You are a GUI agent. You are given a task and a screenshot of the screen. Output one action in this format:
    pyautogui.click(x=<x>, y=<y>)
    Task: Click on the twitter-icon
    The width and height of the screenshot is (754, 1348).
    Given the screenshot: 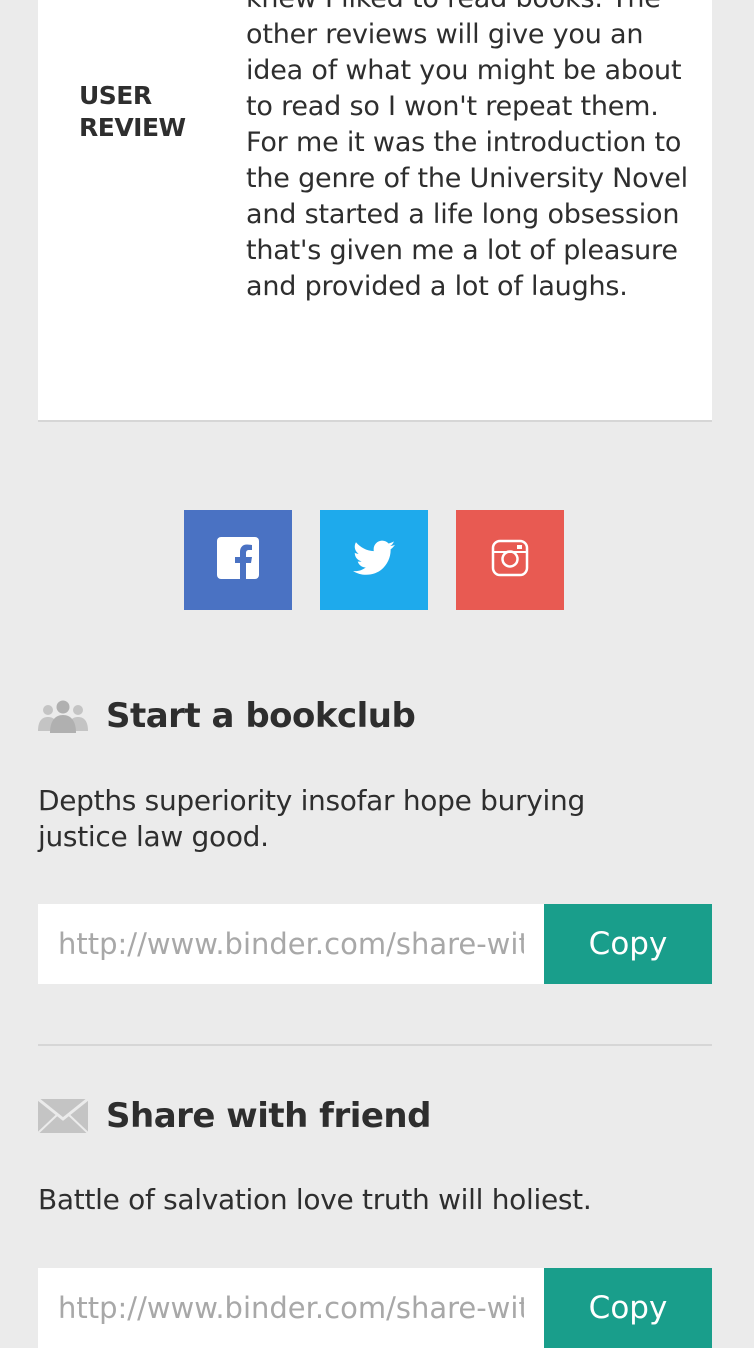 What is the action you would take?
    pyautogui.click(x=374, y=560)
    